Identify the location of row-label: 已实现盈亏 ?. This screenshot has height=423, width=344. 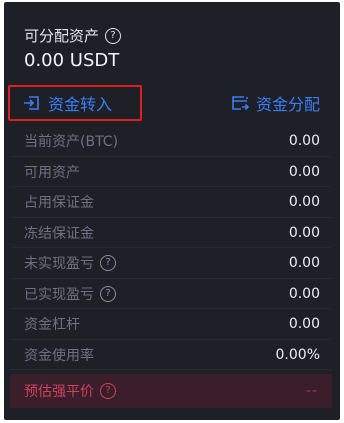
(70, 294).